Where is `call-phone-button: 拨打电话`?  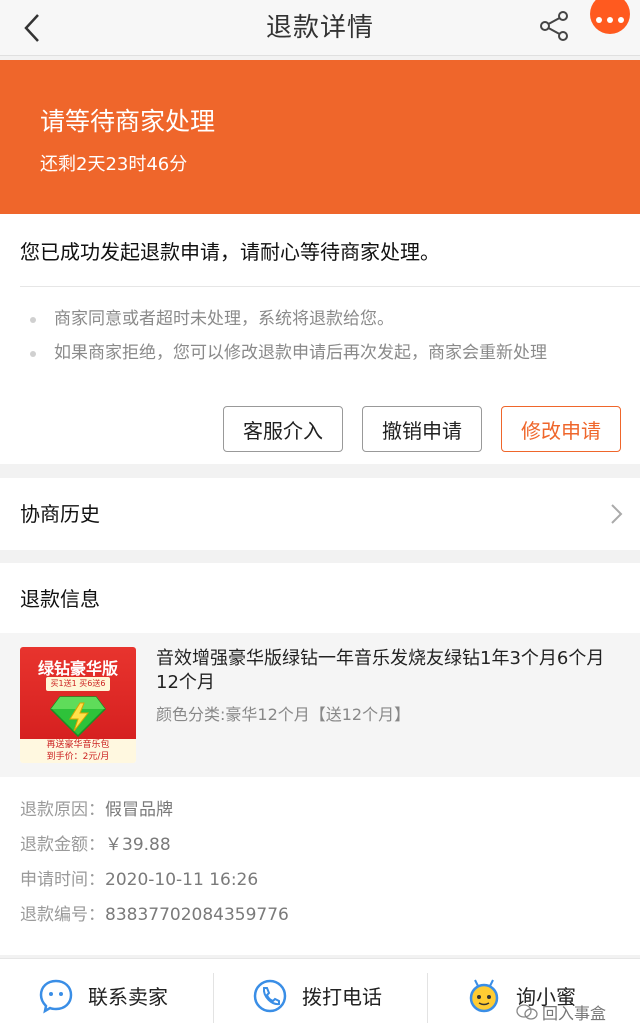 call-phone-button: 拨打电话 is located at coordinates (317, 995).